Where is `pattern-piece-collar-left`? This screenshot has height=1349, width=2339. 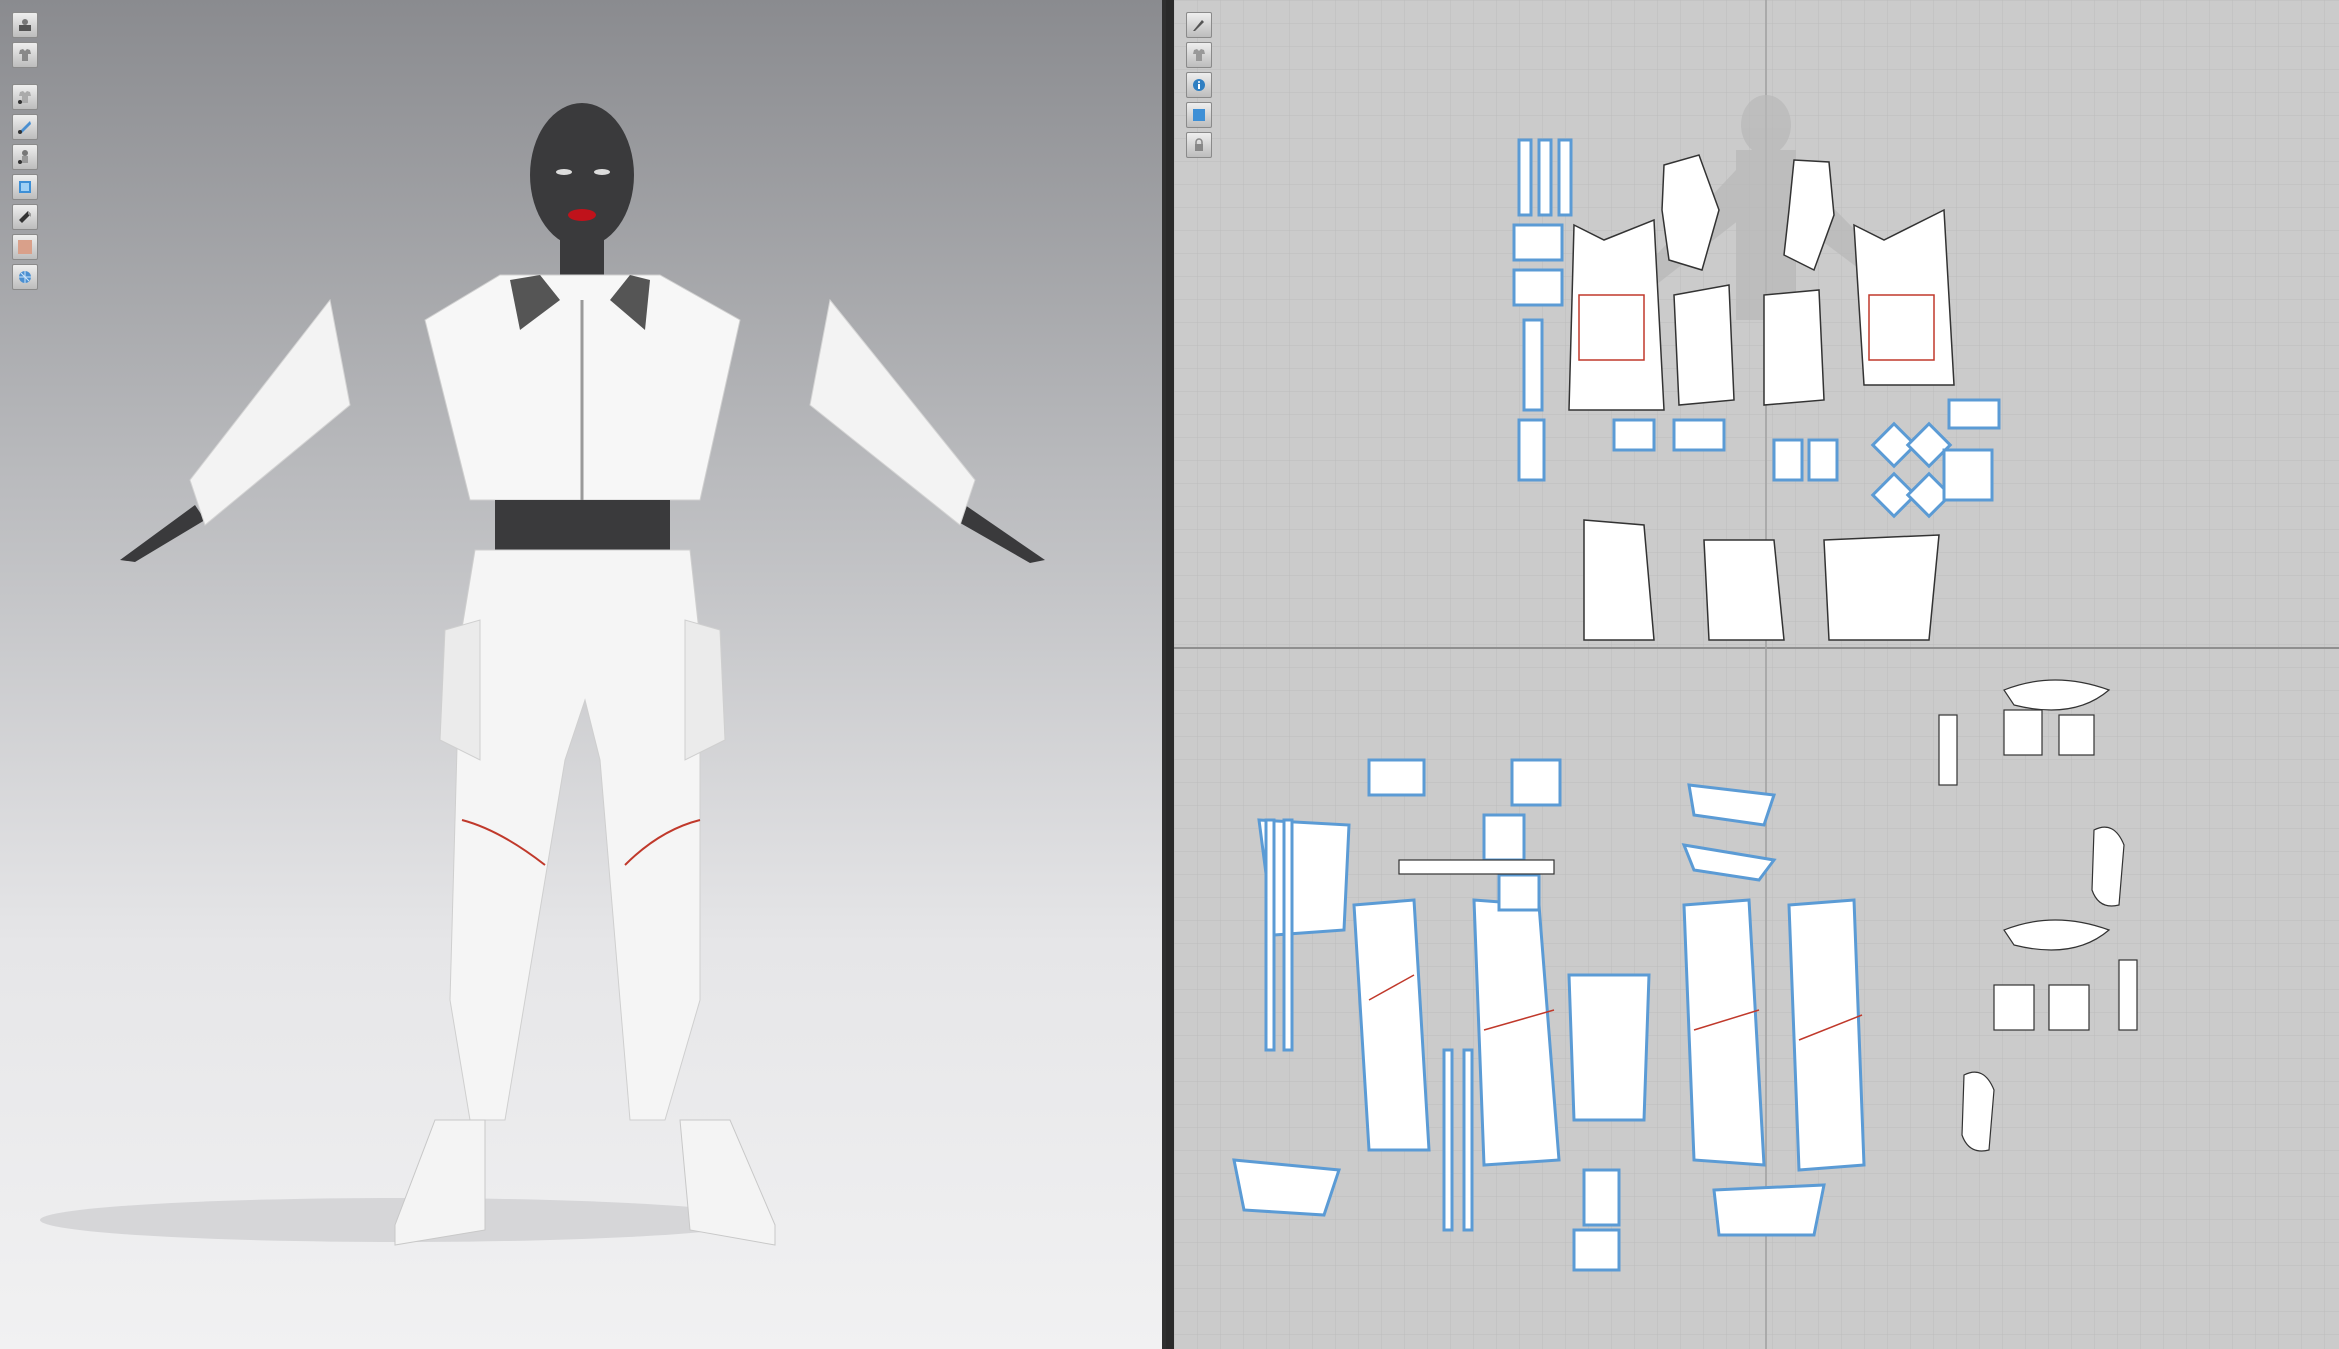 pattern-piece-collar-left is located at coordinates (1690, 212).